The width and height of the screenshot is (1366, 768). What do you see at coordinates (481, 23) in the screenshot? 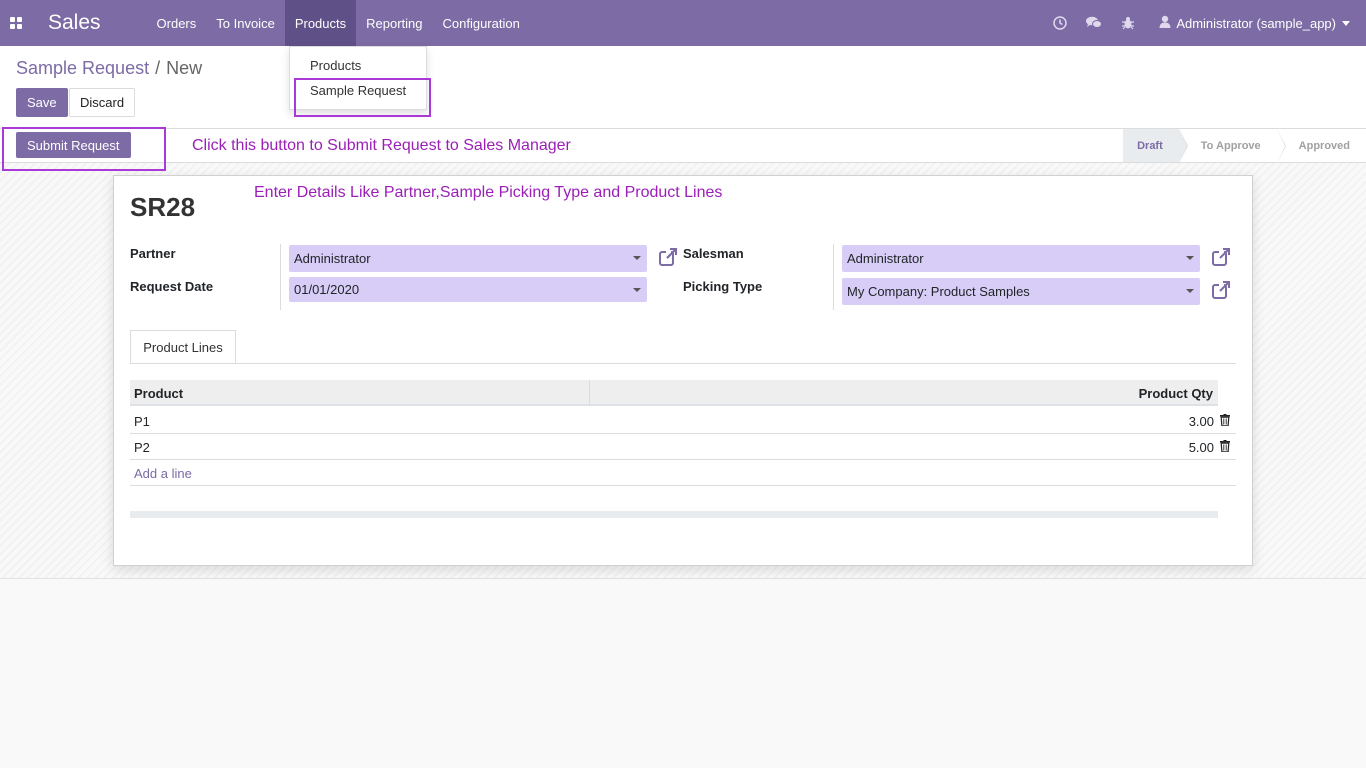
I see `menu-configuration: Configuration` at bounding box center [481, 23].